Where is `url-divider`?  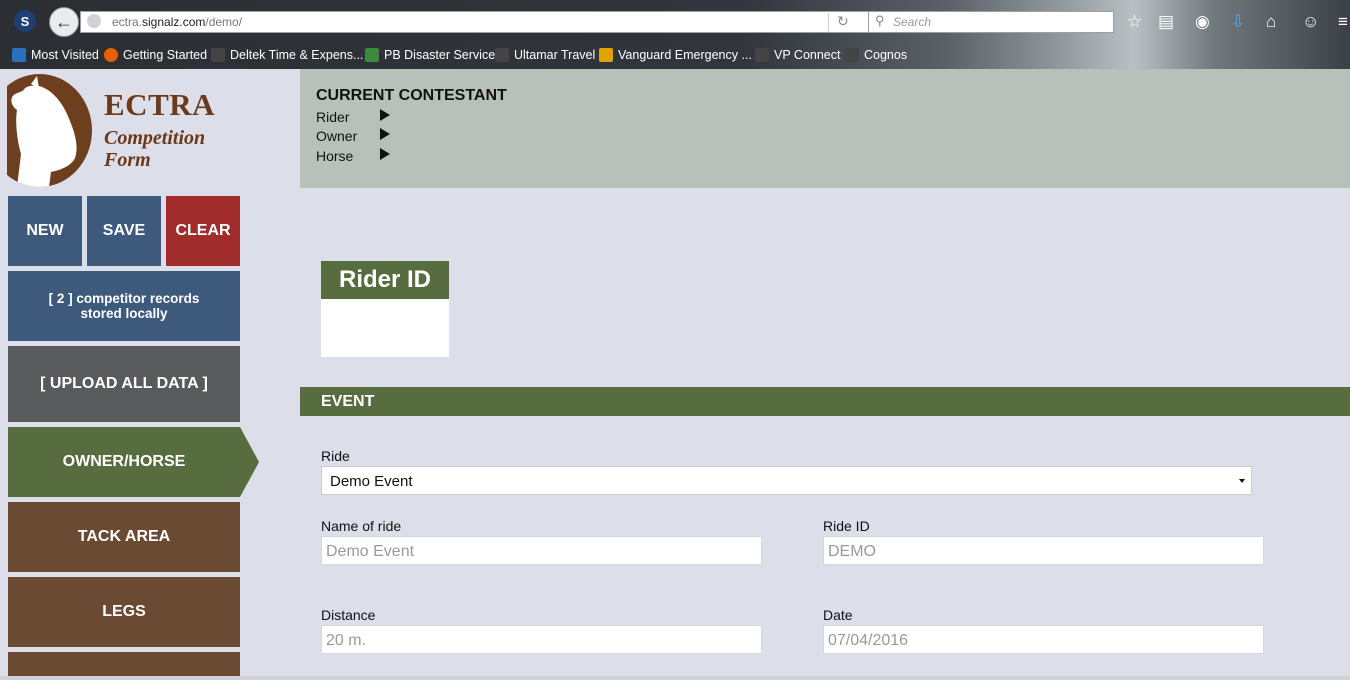 url-divider is located at coordinates (828, 22).